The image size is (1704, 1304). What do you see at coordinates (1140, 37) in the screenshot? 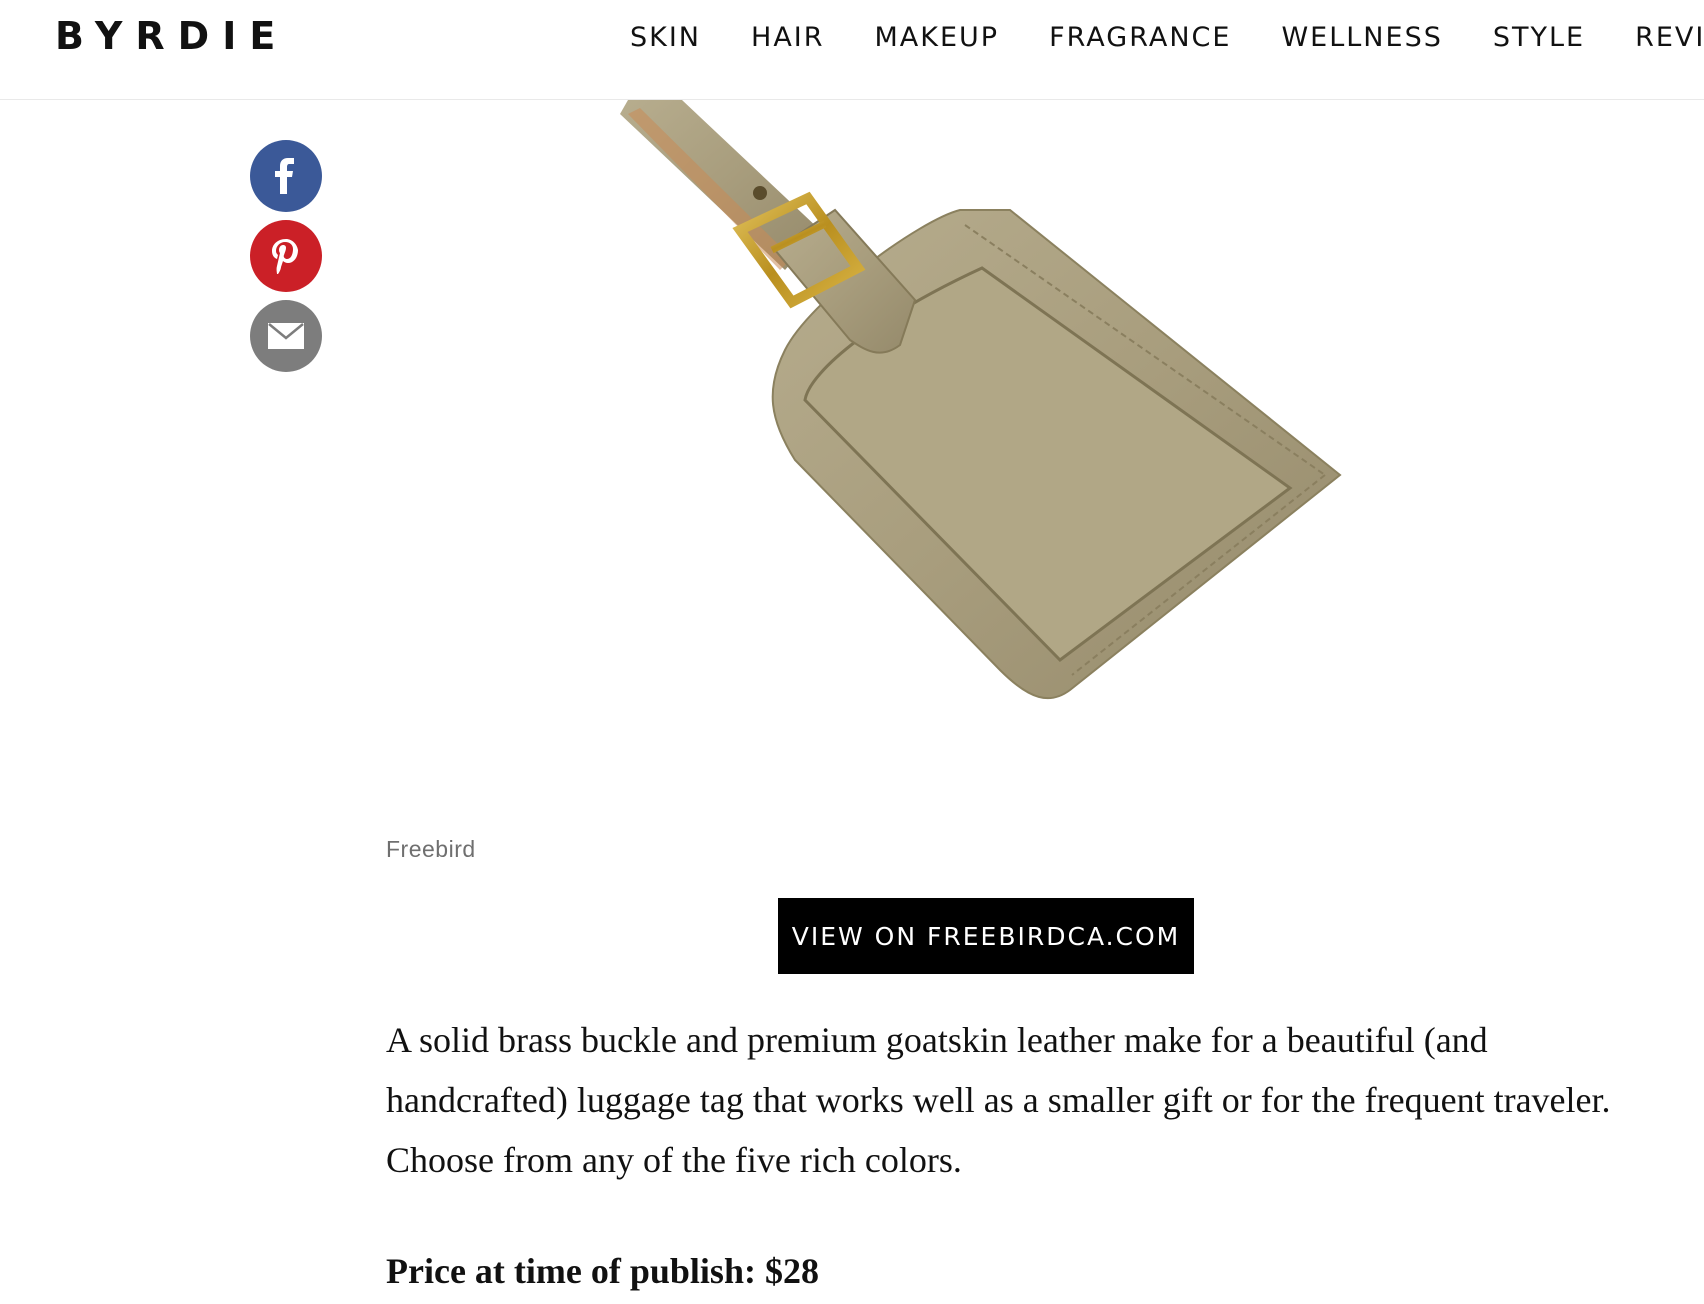
I see `nav-fragrance: FRAGRANCE` at bounding box center [1140, 37].